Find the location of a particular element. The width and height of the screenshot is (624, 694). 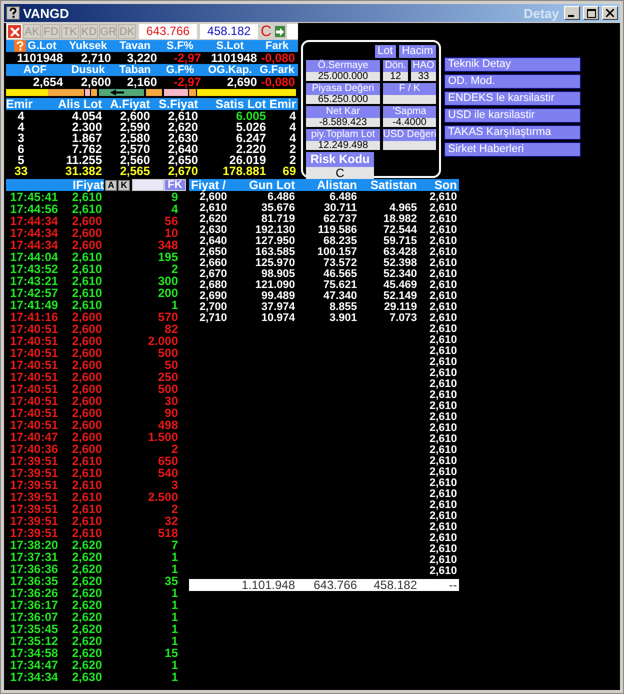

column-header: S.Fiyat is located at coordinates (178, 104).